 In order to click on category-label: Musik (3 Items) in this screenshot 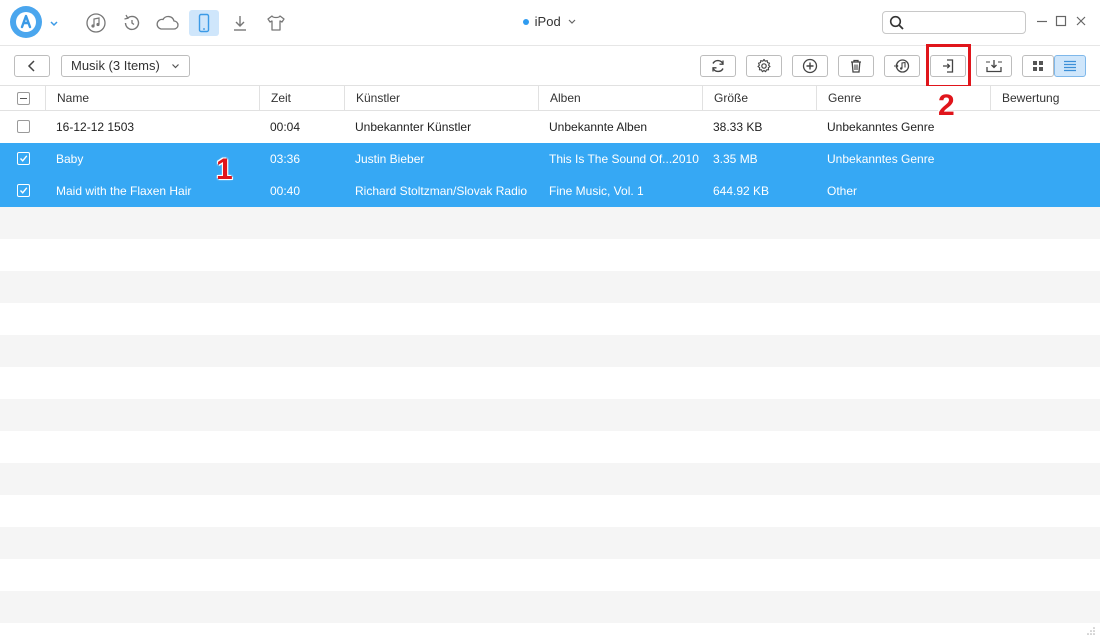, I will do `click(115, 65)`.